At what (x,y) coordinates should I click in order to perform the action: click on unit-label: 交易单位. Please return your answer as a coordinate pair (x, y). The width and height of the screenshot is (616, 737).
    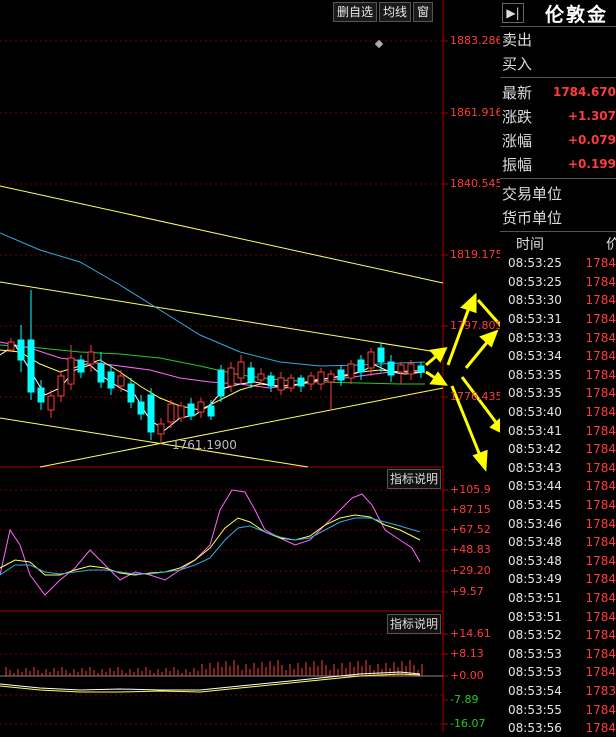
    Looking at the image, I should click on (532, 193).